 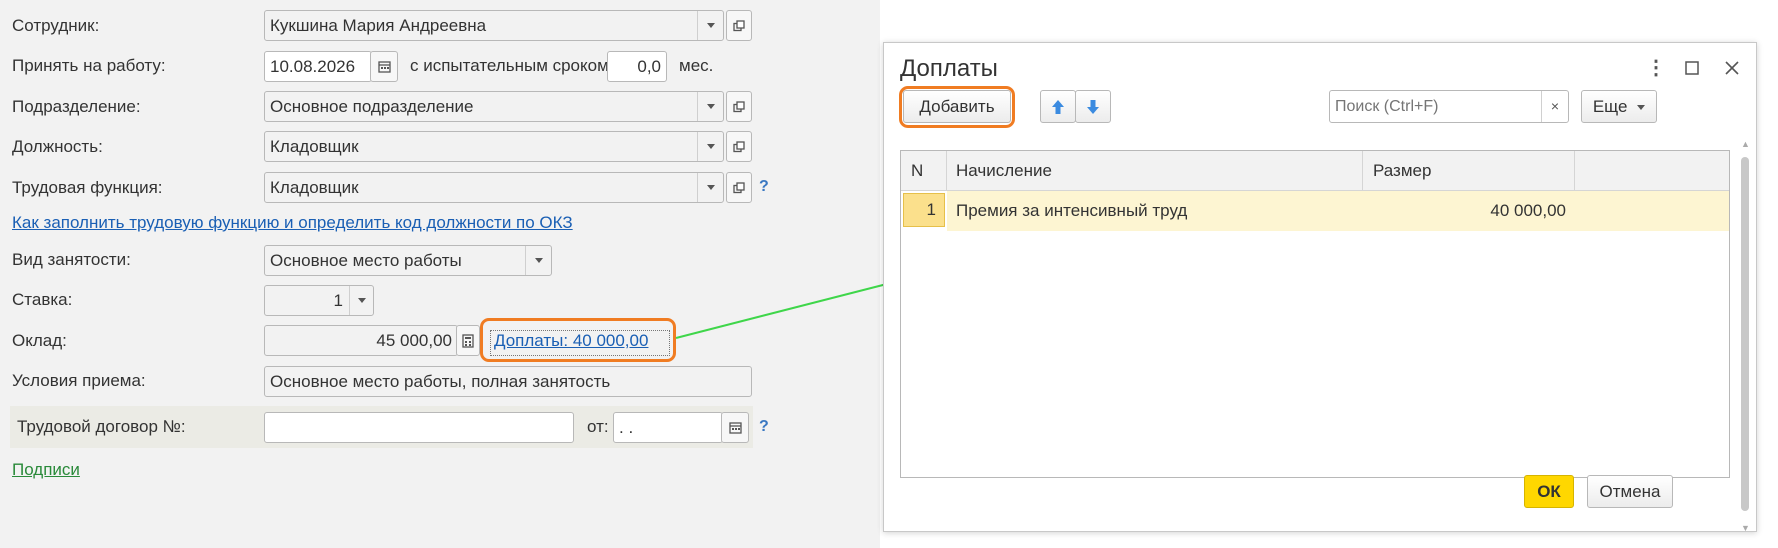 I want to click on row-blank-cell, so click(x=1652, y=211).